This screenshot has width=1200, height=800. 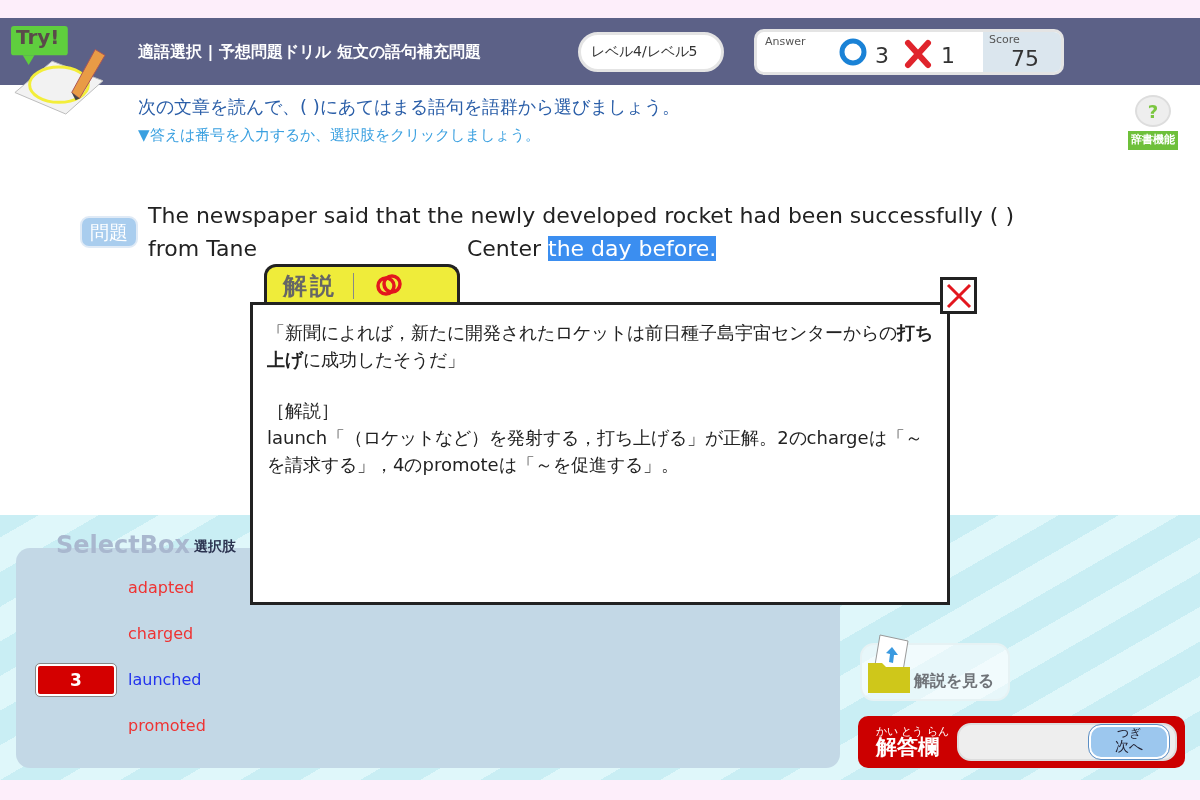 I want to click on explanation-text: launch「（ロケットなど）を発射する，打ち上げる」が正解。2のchargeは「～を請求する」，4のpromoteは「～を促進する」。, so click(x=595, y=451).